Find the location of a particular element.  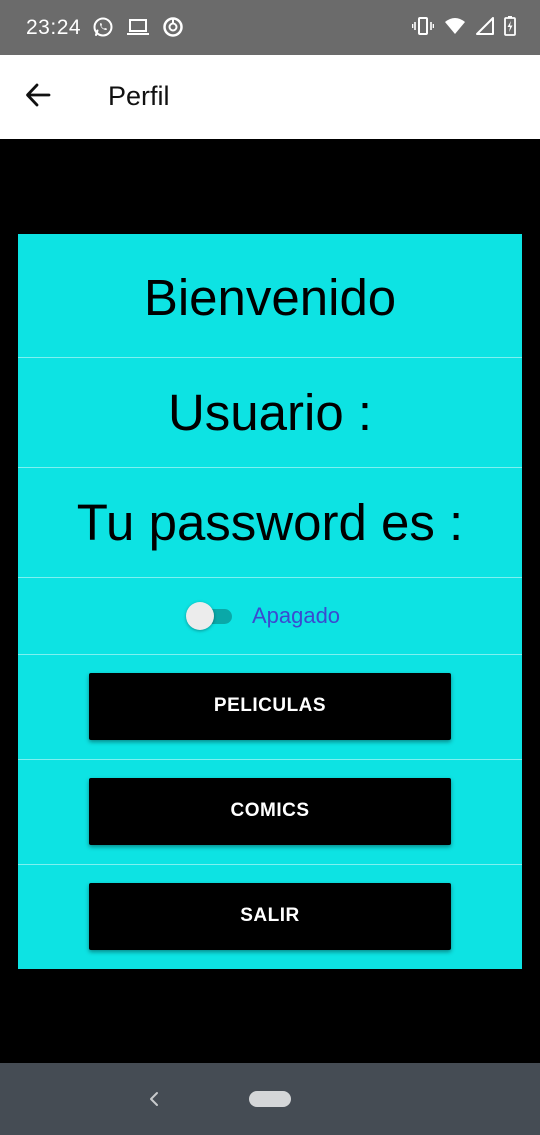

comics-button: COMICS is located at coordinates (270, 811).